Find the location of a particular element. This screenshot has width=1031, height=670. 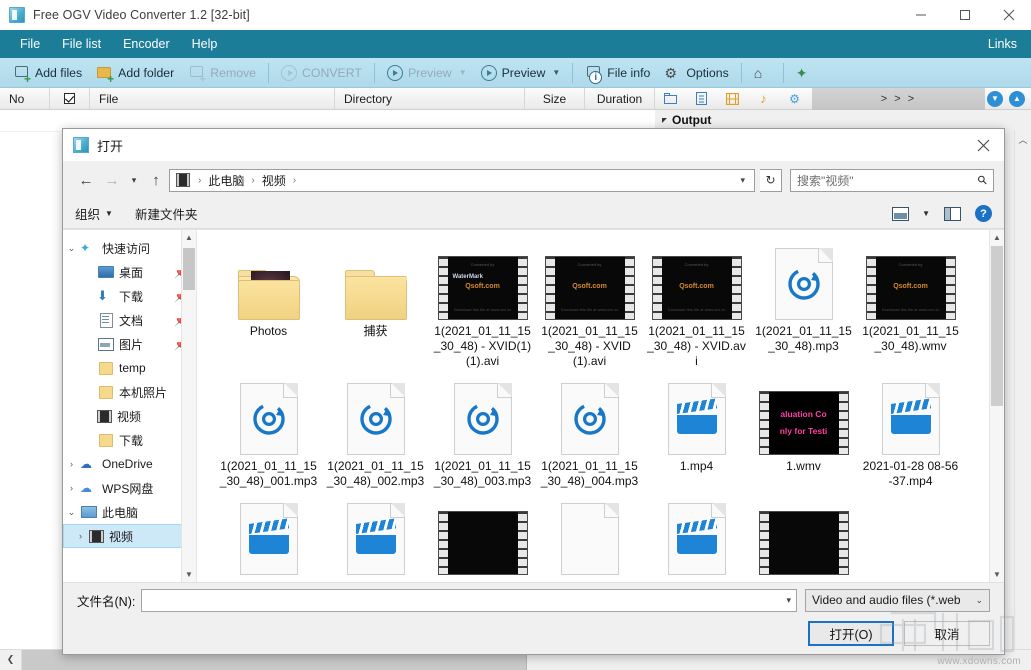

column-header-directory: Directory is located at coordinates (430, 98).